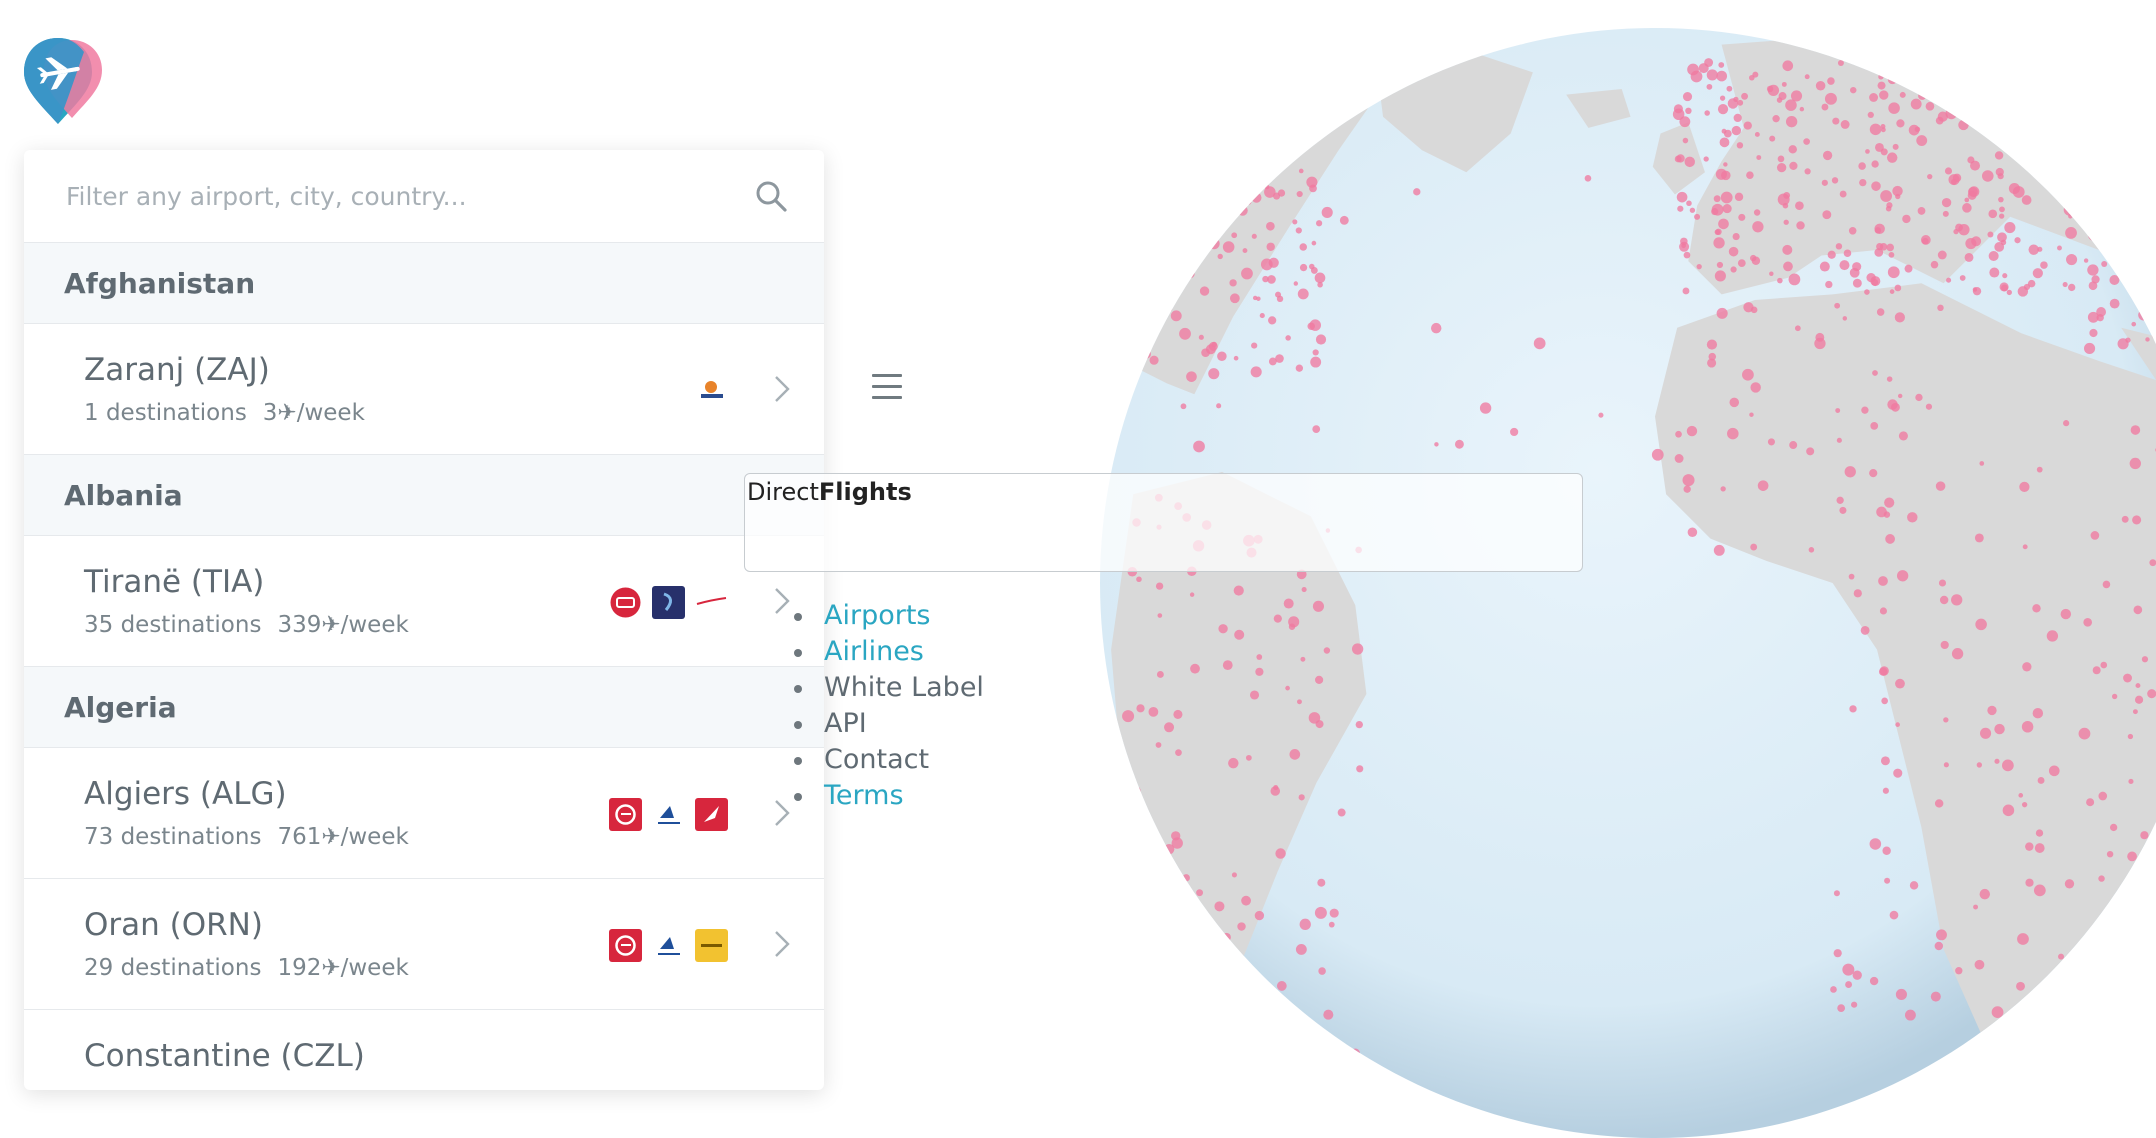 The height and width of the screenshot is (1138, 2156). I want to click on airport-row-czl: Constantine (CZL), so click(424, 1050).